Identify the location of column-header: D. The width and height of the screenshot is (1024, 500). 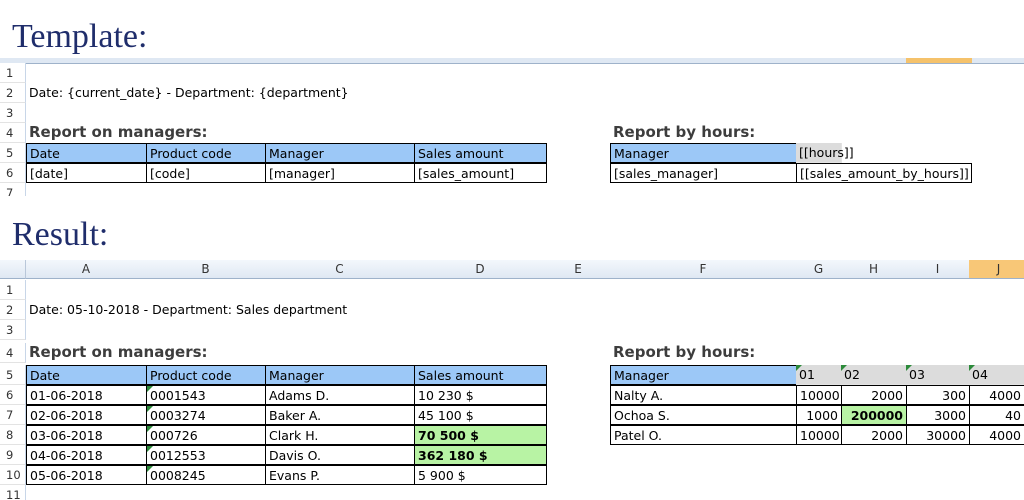
(480, 269).